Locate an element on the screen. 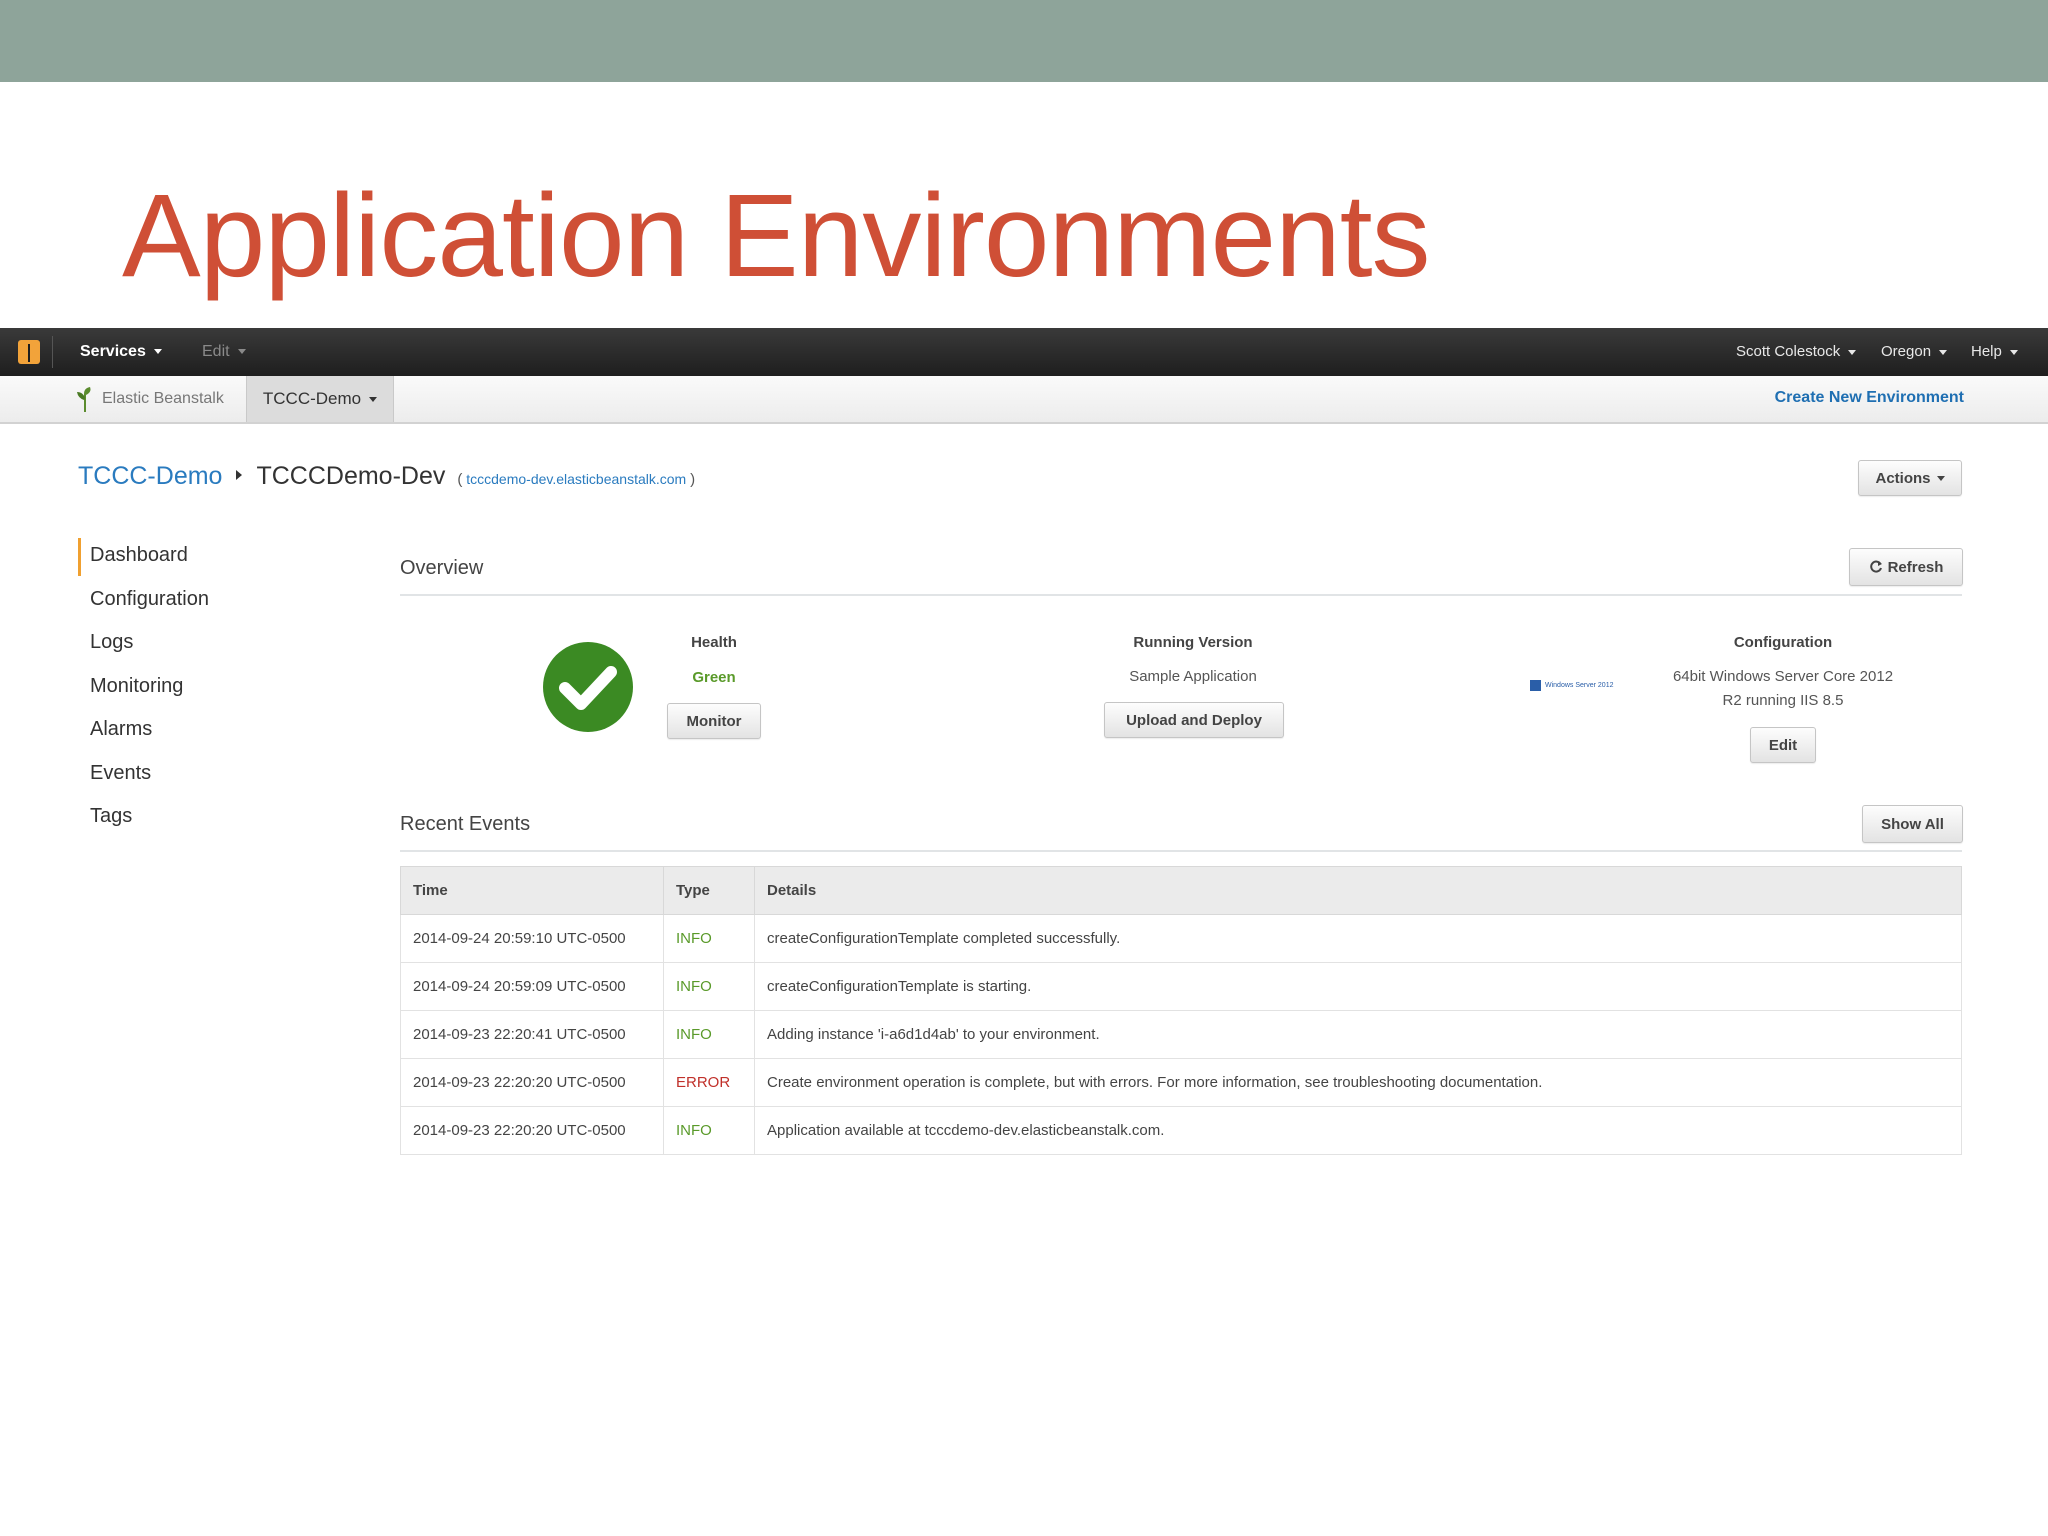 The image size is (2048, 1536). region-label: Oregon is located at coordinates (1906, 351).